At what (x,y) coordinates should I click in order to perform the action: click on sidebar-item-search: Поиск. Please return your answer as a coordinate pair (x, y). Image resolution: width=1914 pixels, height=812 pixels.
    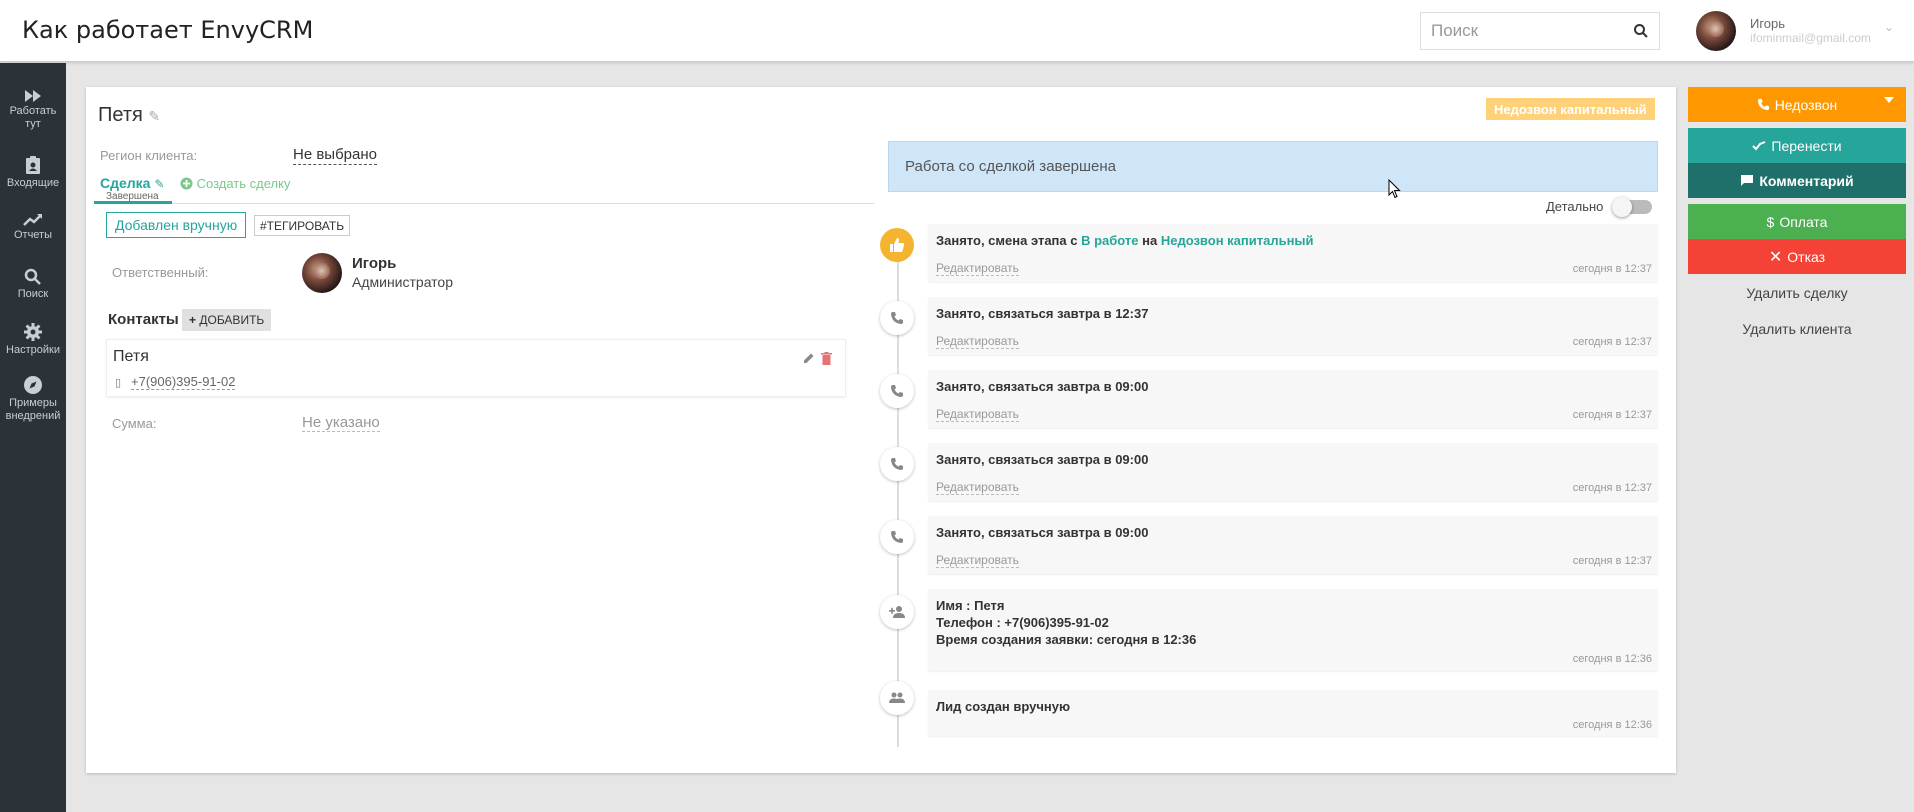
    Looking at the image, I should click on (33, 284).